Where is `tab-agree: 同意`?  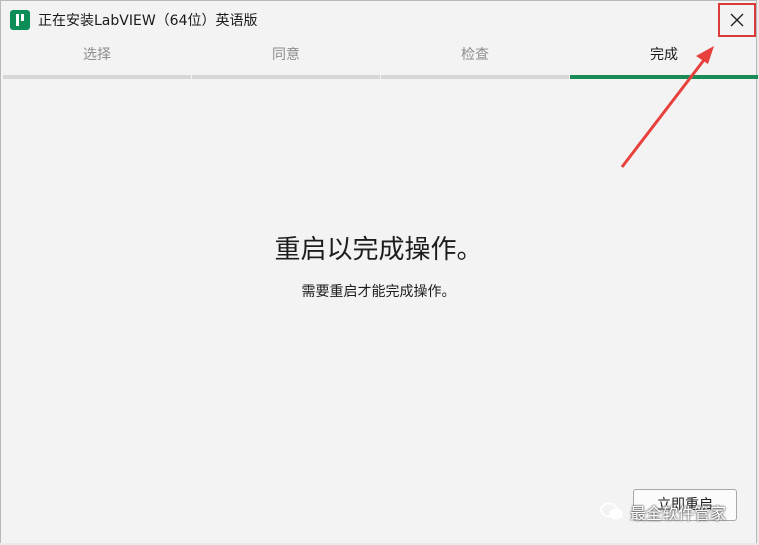 tab-agree: 同意 is located at coordinates (286, 59).